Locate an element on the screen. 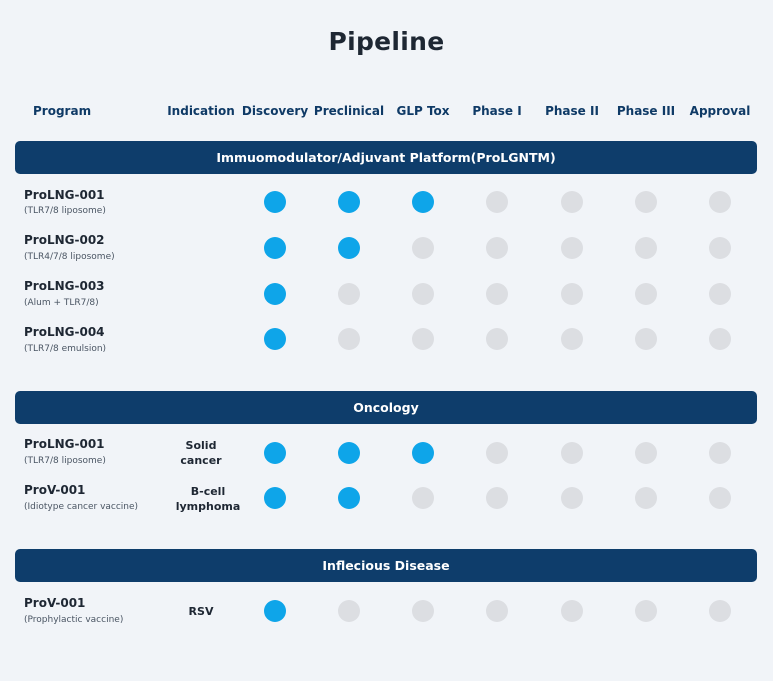 This screenshot has height=681, width=773. program-description: (Prophylactic vaccine) is located at coordinates (74, 620).